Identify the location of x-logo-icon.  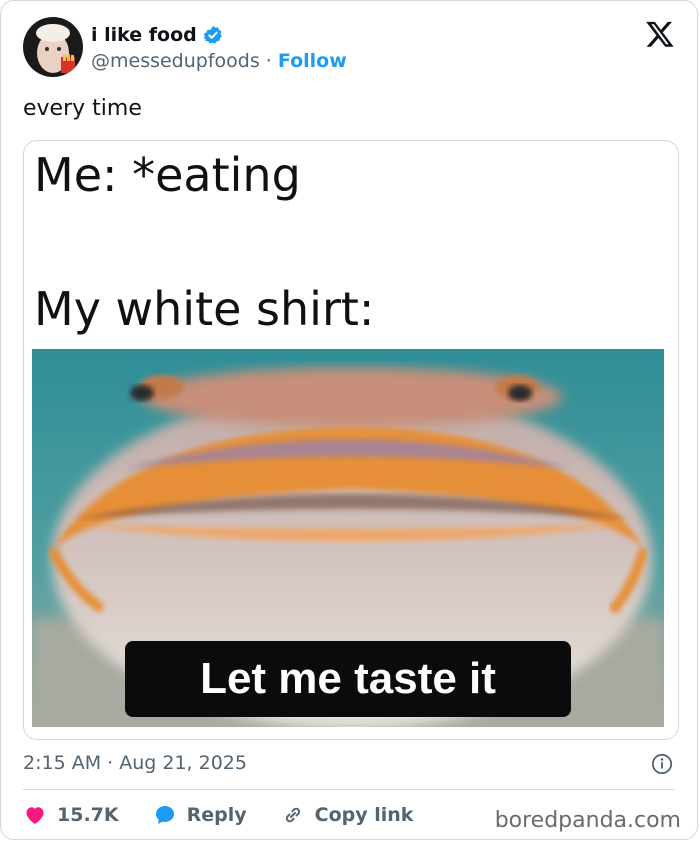
(660, 34).